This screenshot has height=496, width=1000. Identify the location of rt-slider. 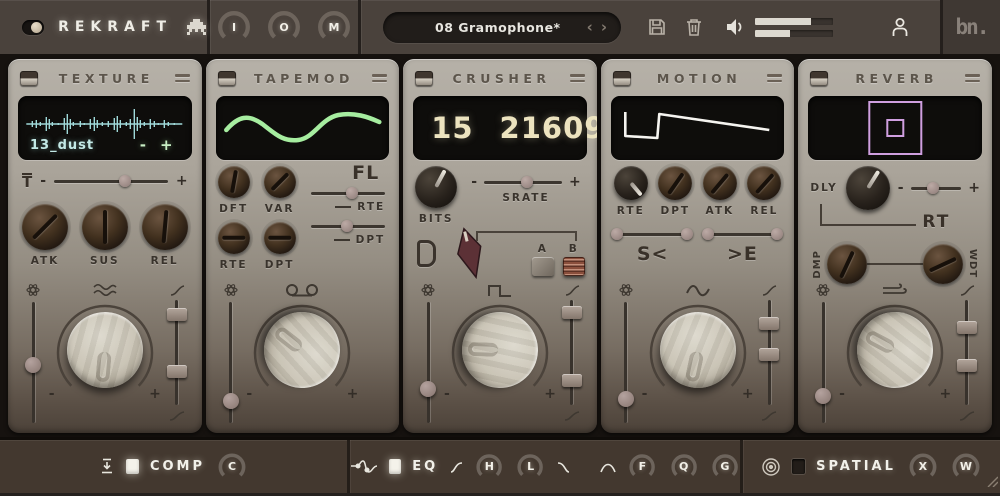
(936, 188).